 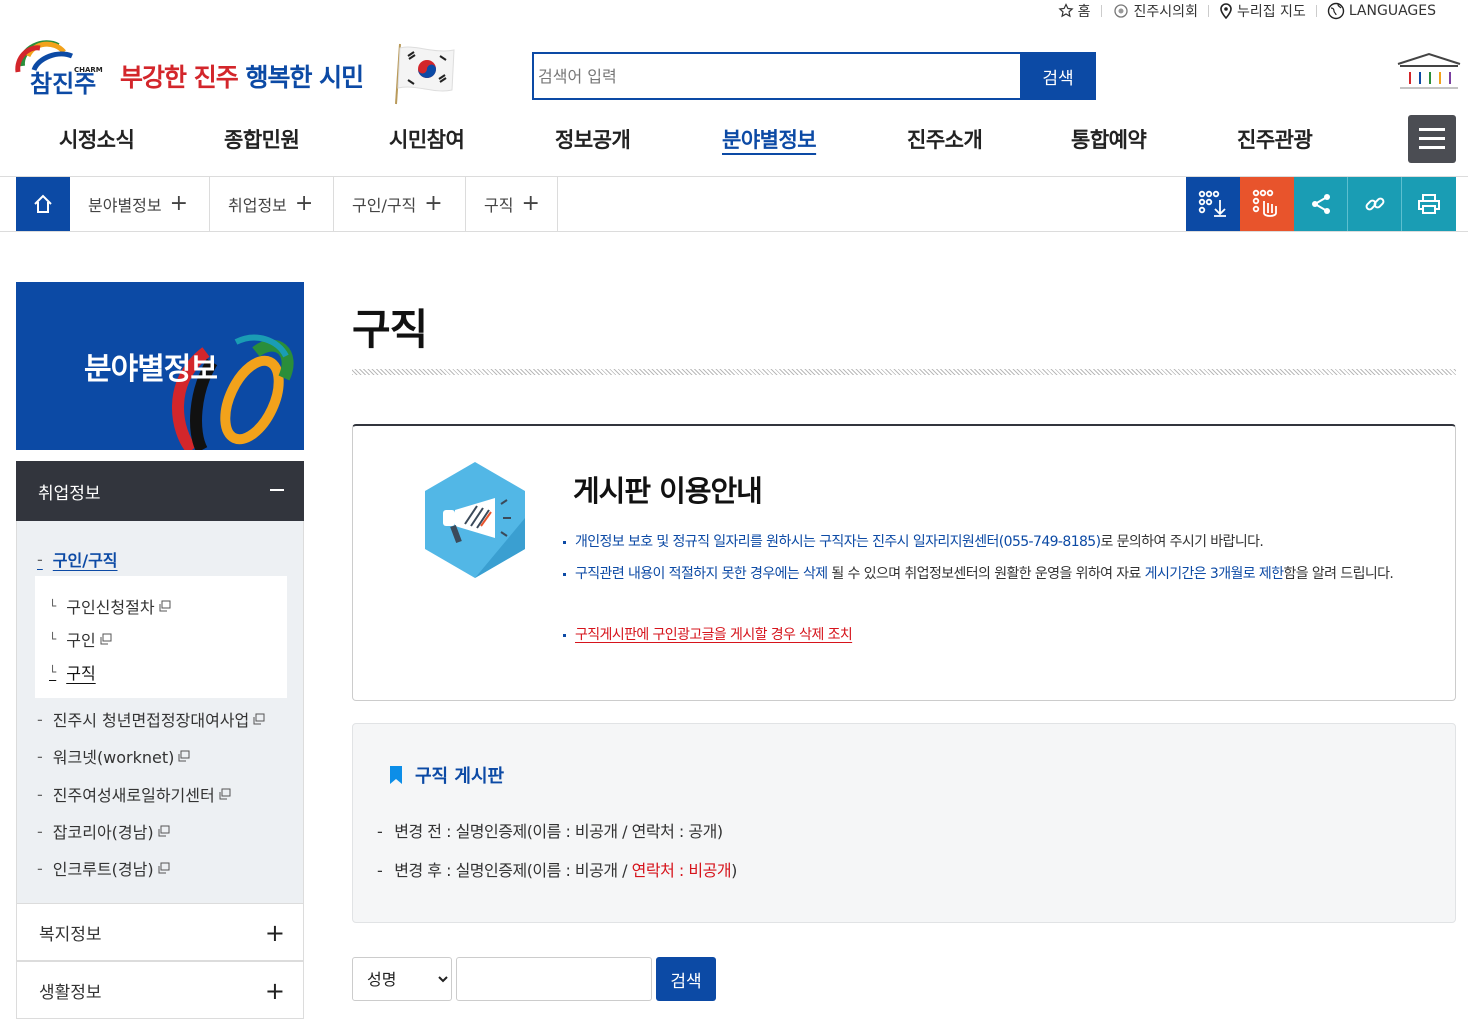 I want to click on download-button, so click(x=1213, y=204).